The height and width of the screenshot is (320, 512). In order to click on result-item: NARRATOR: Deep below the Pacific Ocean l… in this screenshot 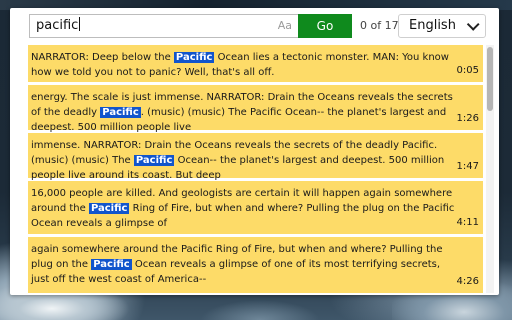, I will do `click(255, 63)`.